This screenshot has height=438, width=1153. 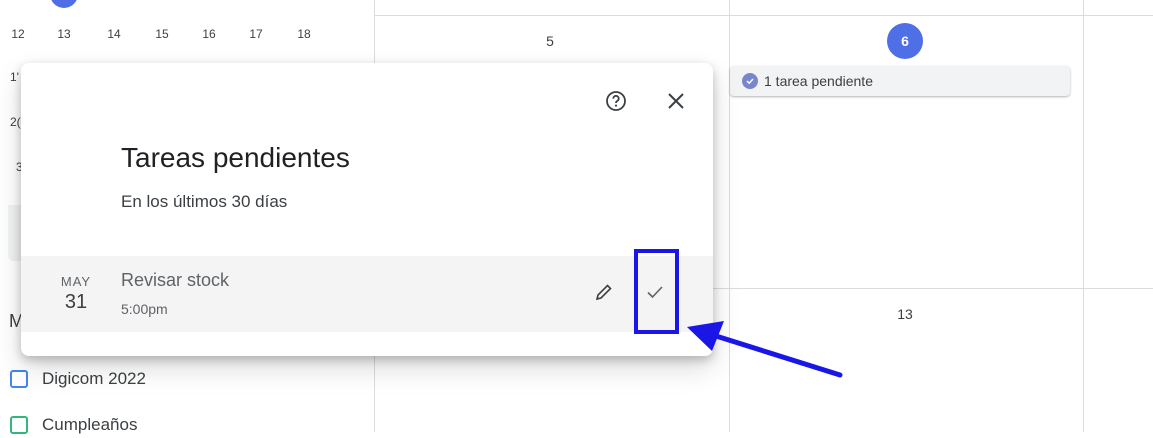 I want to click on today-day-number: 6, so click(x=905, y=41).